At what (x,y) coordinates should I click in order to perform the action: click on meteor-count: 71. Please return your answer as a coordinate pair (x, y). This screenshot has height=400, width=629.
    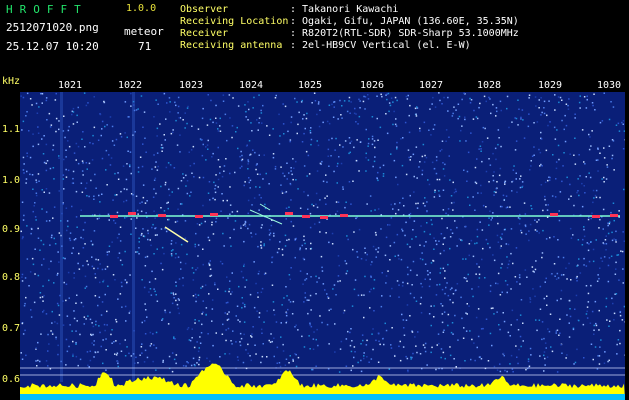
    Looking at the image, I should click on (145, 46).